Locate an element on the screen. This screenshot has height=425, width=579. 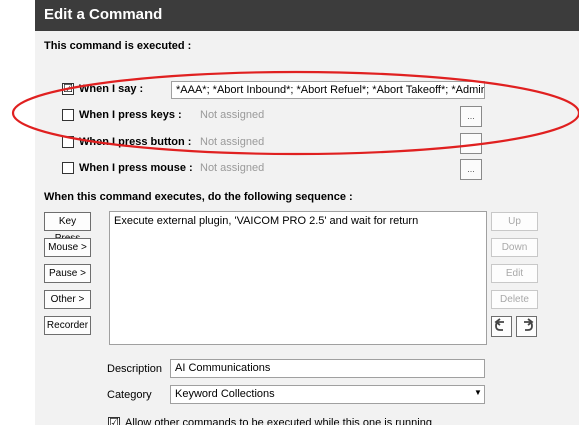
when-i-press-keys-label: When I press keys : is located at coordinates (130, 115).